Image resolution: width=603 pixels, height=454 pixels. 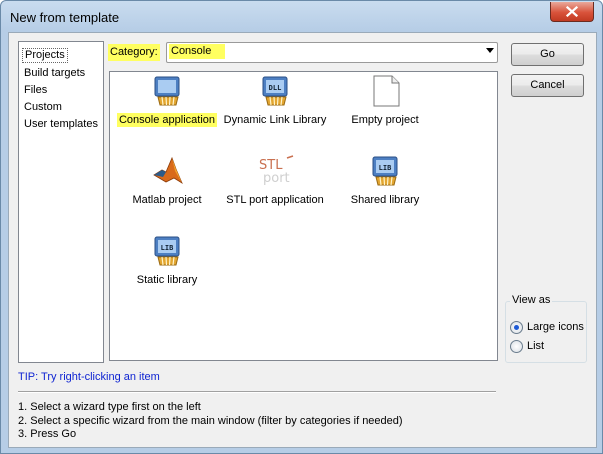 I want to click on dll-icon: DLL, so click(x=276, y=91).